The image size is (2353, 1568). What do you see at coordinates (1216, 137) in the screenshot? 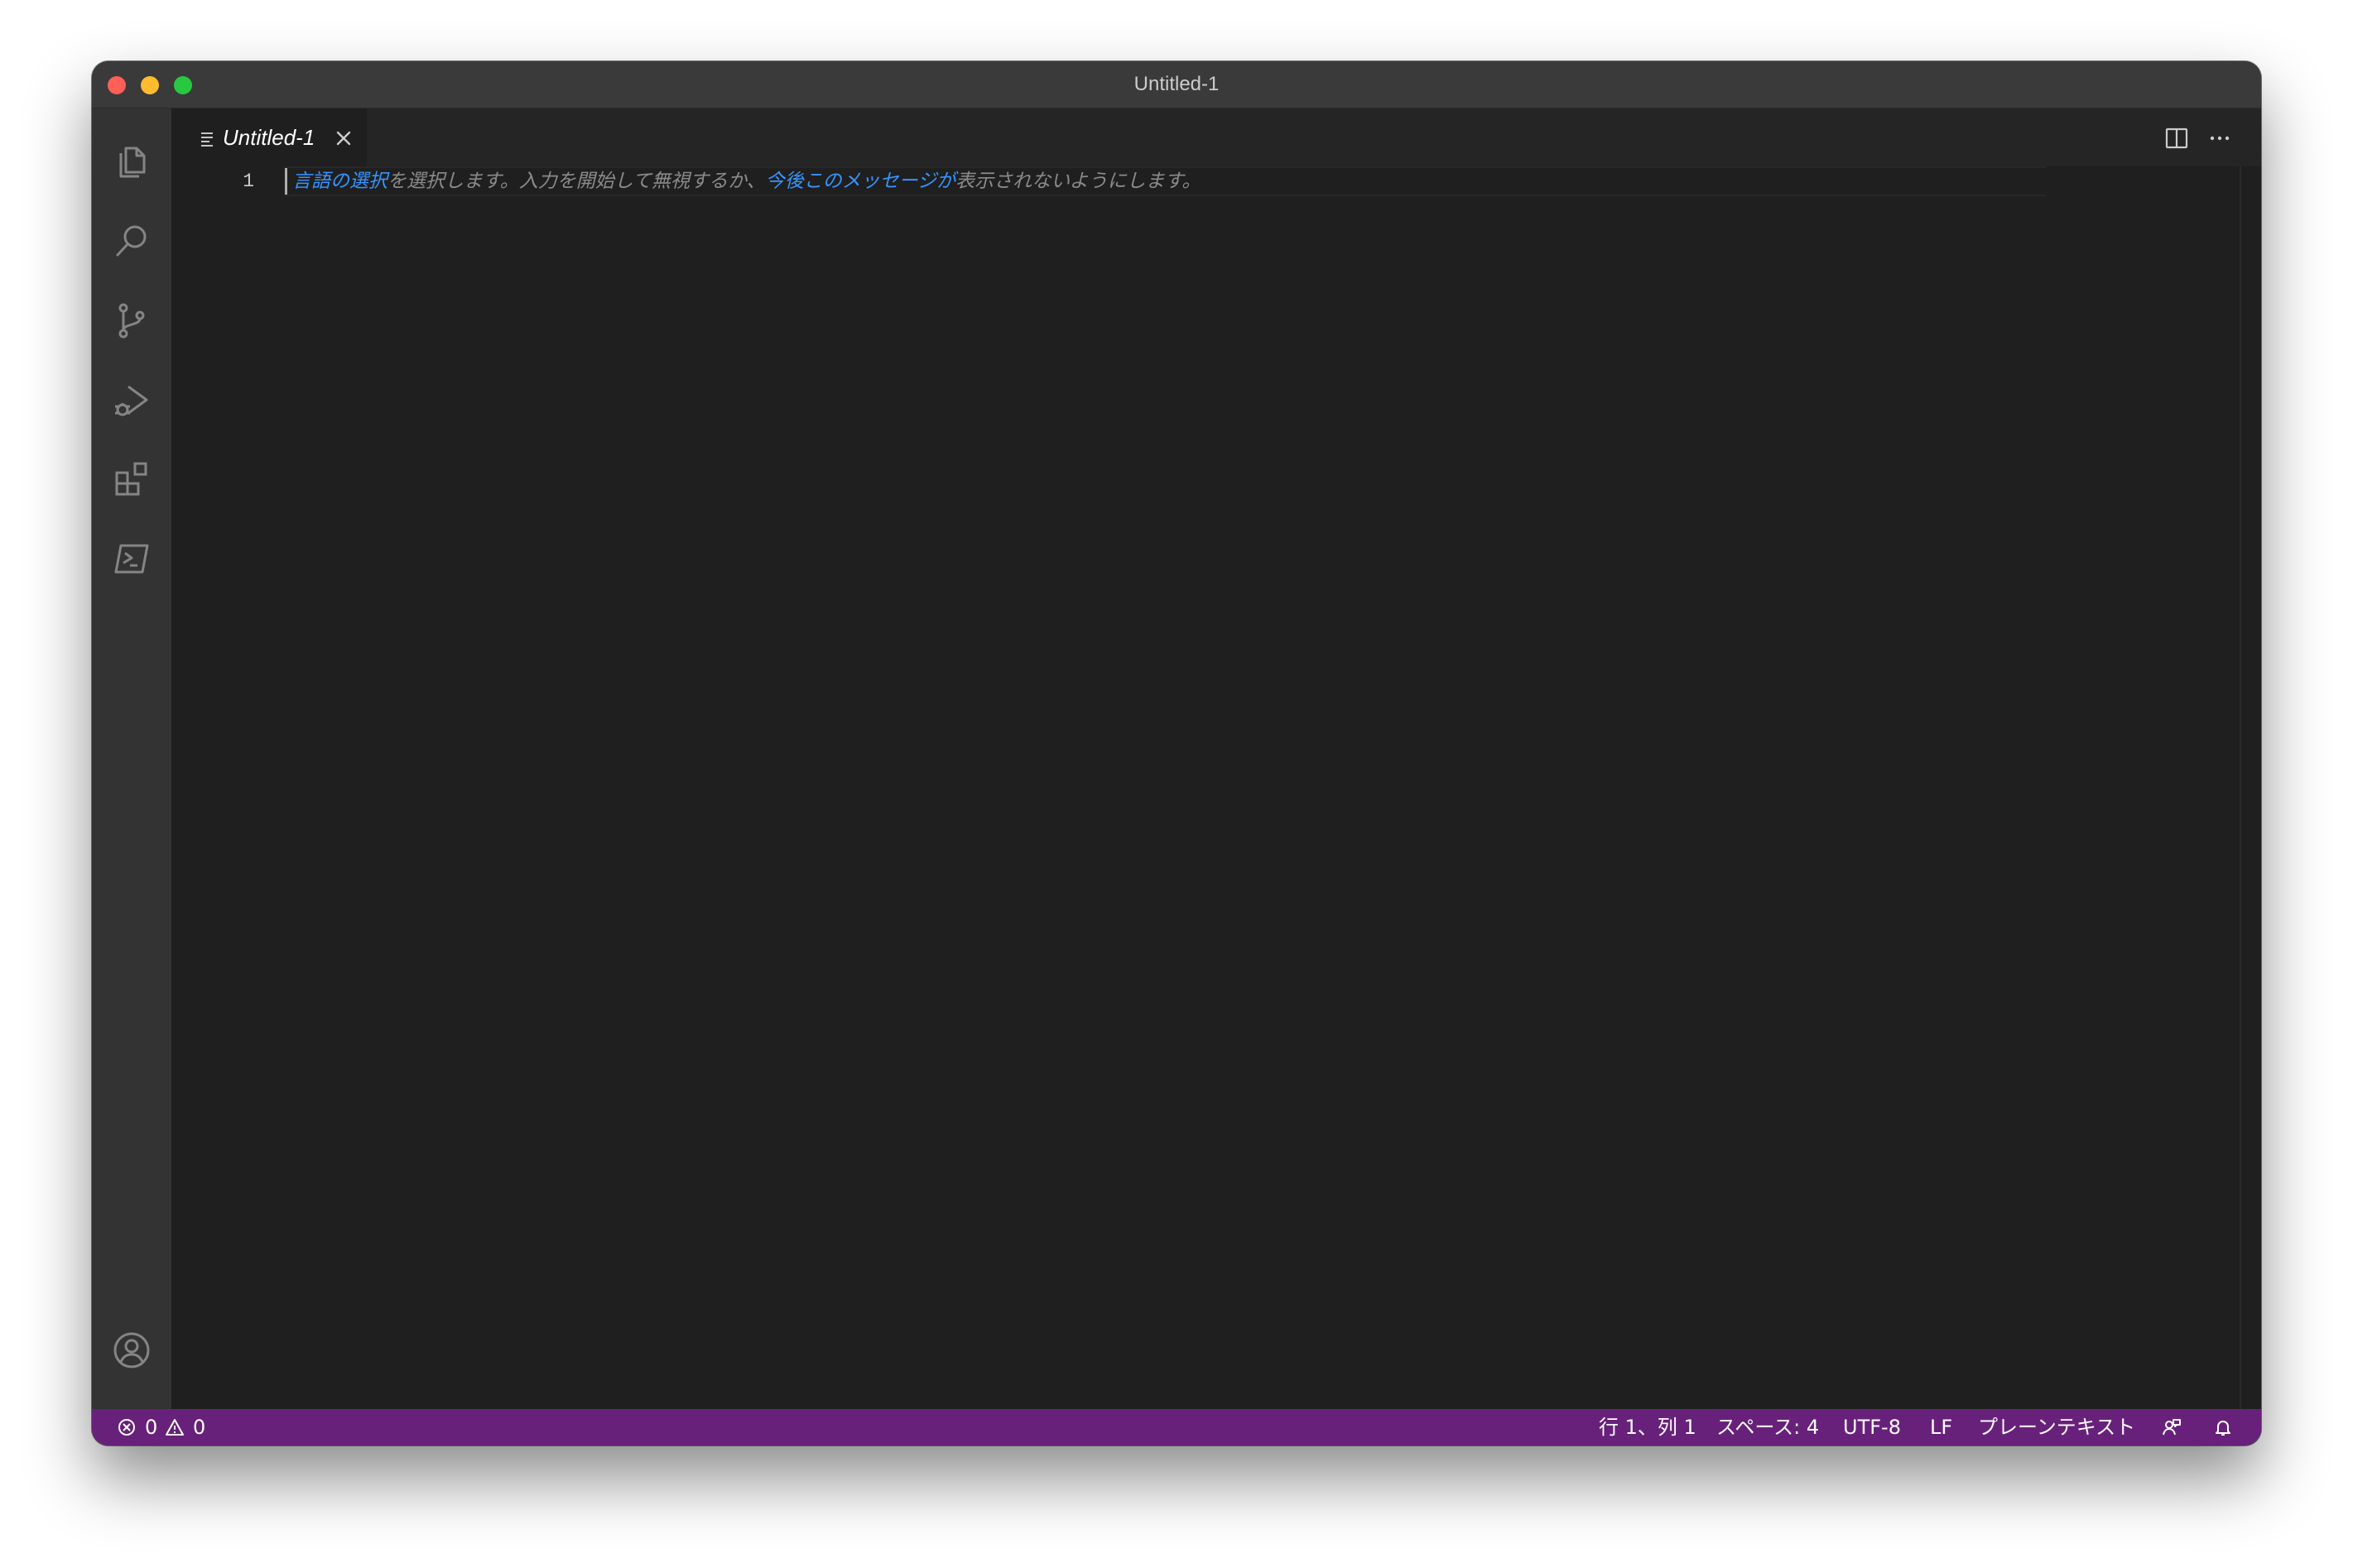
I see `tab-bar: Untitled-1` at bounding box center [1216, 137].